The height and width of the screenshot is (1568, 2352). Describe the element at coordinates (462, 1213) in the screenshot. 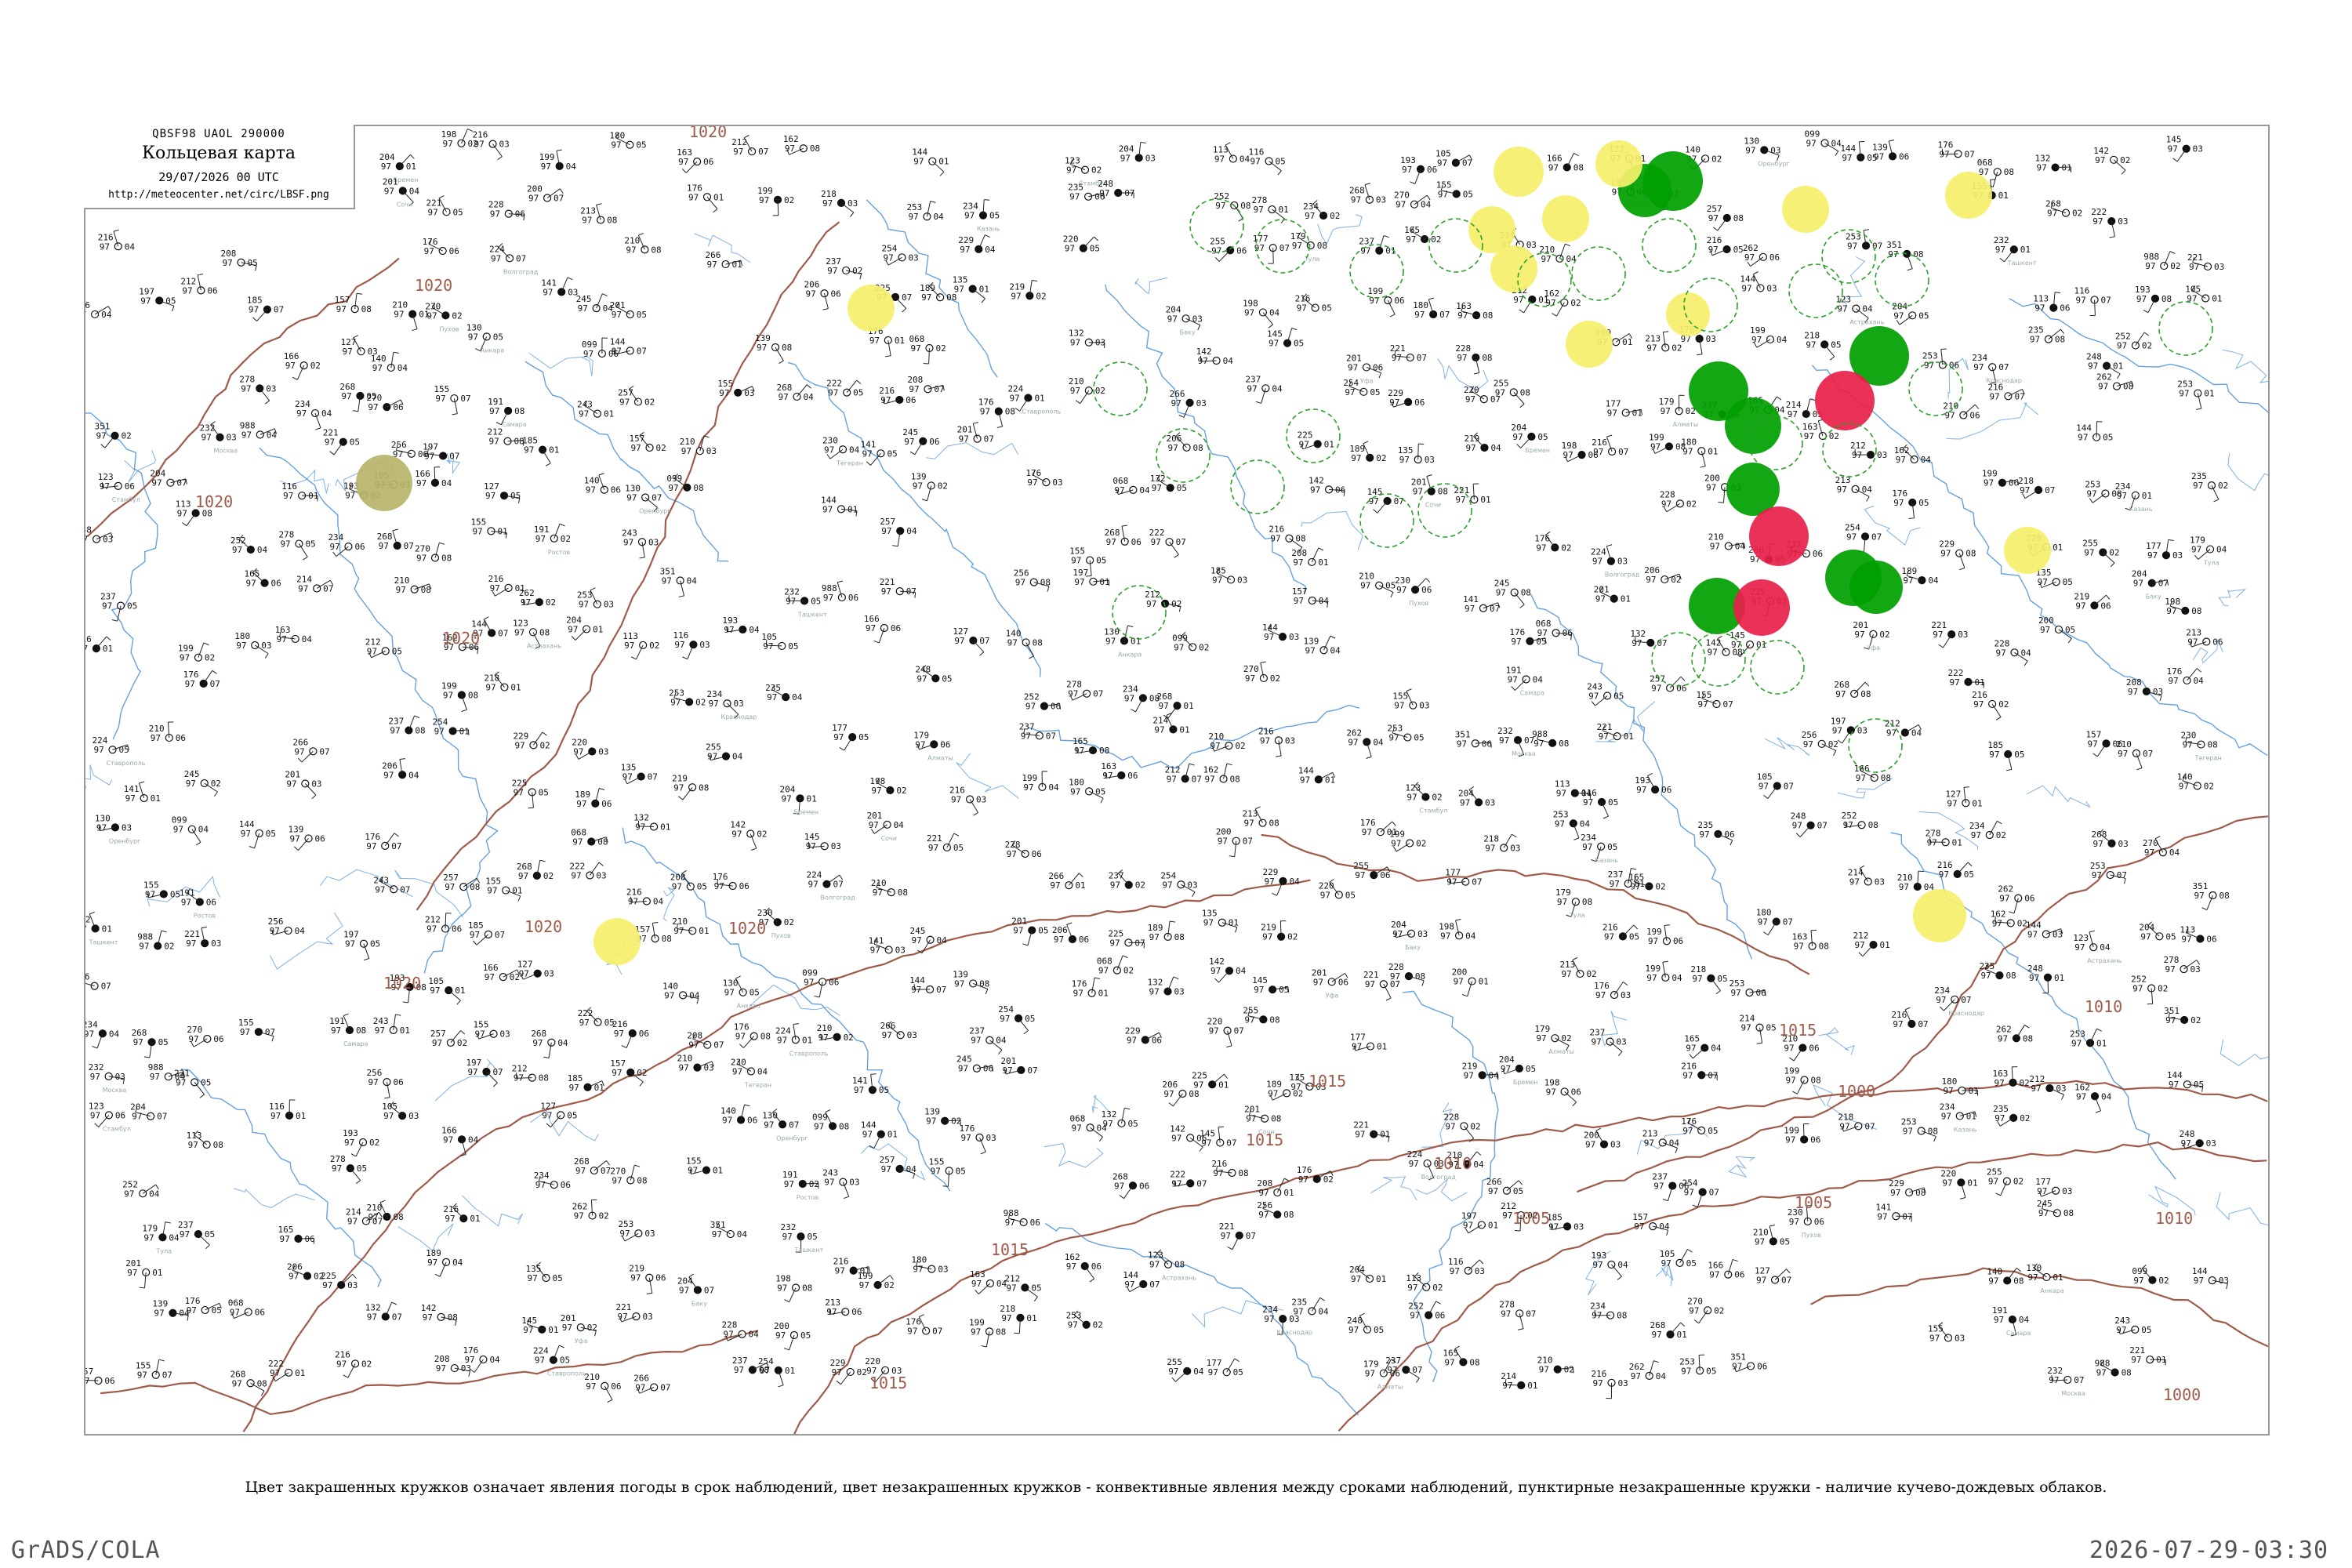

I see `station-marker: 2169701` at that location.